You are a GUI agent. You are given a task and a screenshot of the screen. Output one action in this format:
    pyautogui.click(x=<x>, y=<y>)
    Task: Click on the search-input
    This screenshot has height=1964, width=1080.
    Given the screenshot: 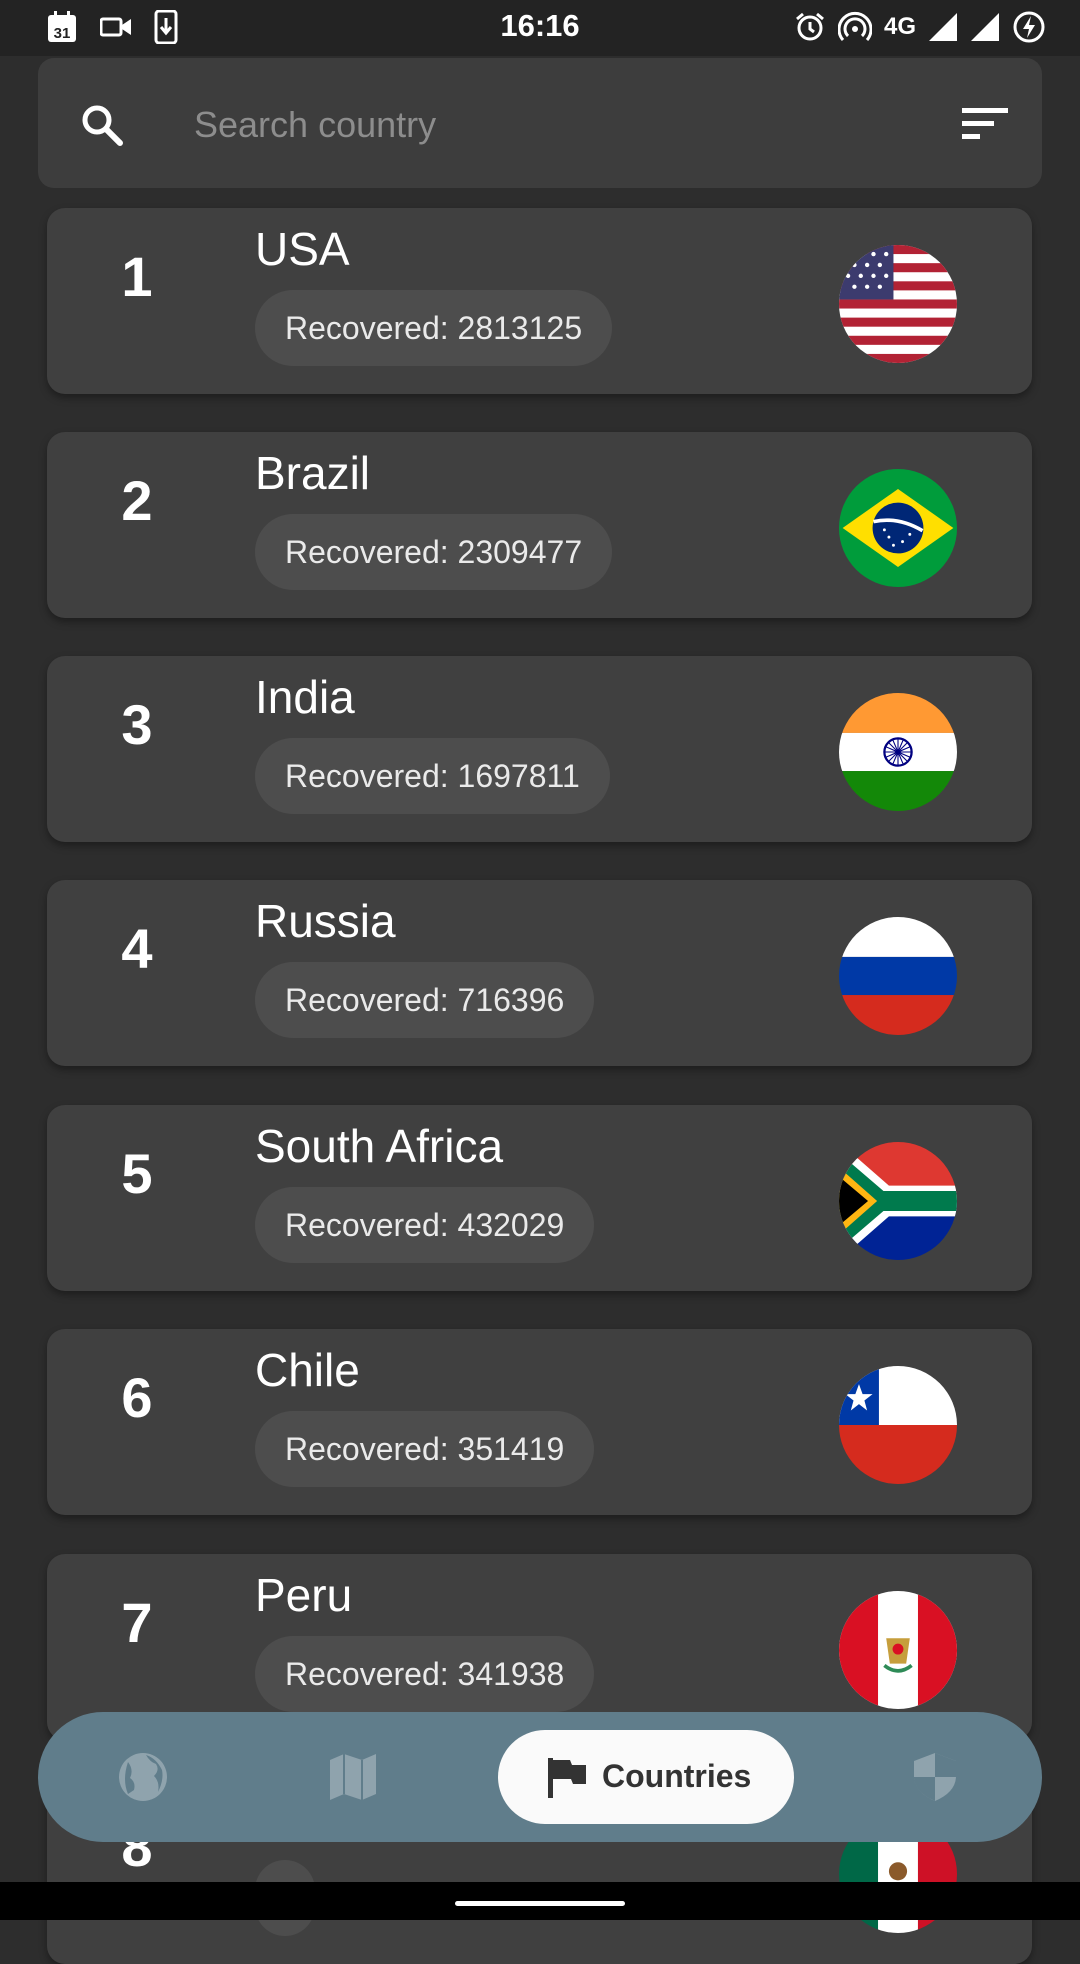 What is the action you would take?
    pyautogui.click(x=554, y=125)
    